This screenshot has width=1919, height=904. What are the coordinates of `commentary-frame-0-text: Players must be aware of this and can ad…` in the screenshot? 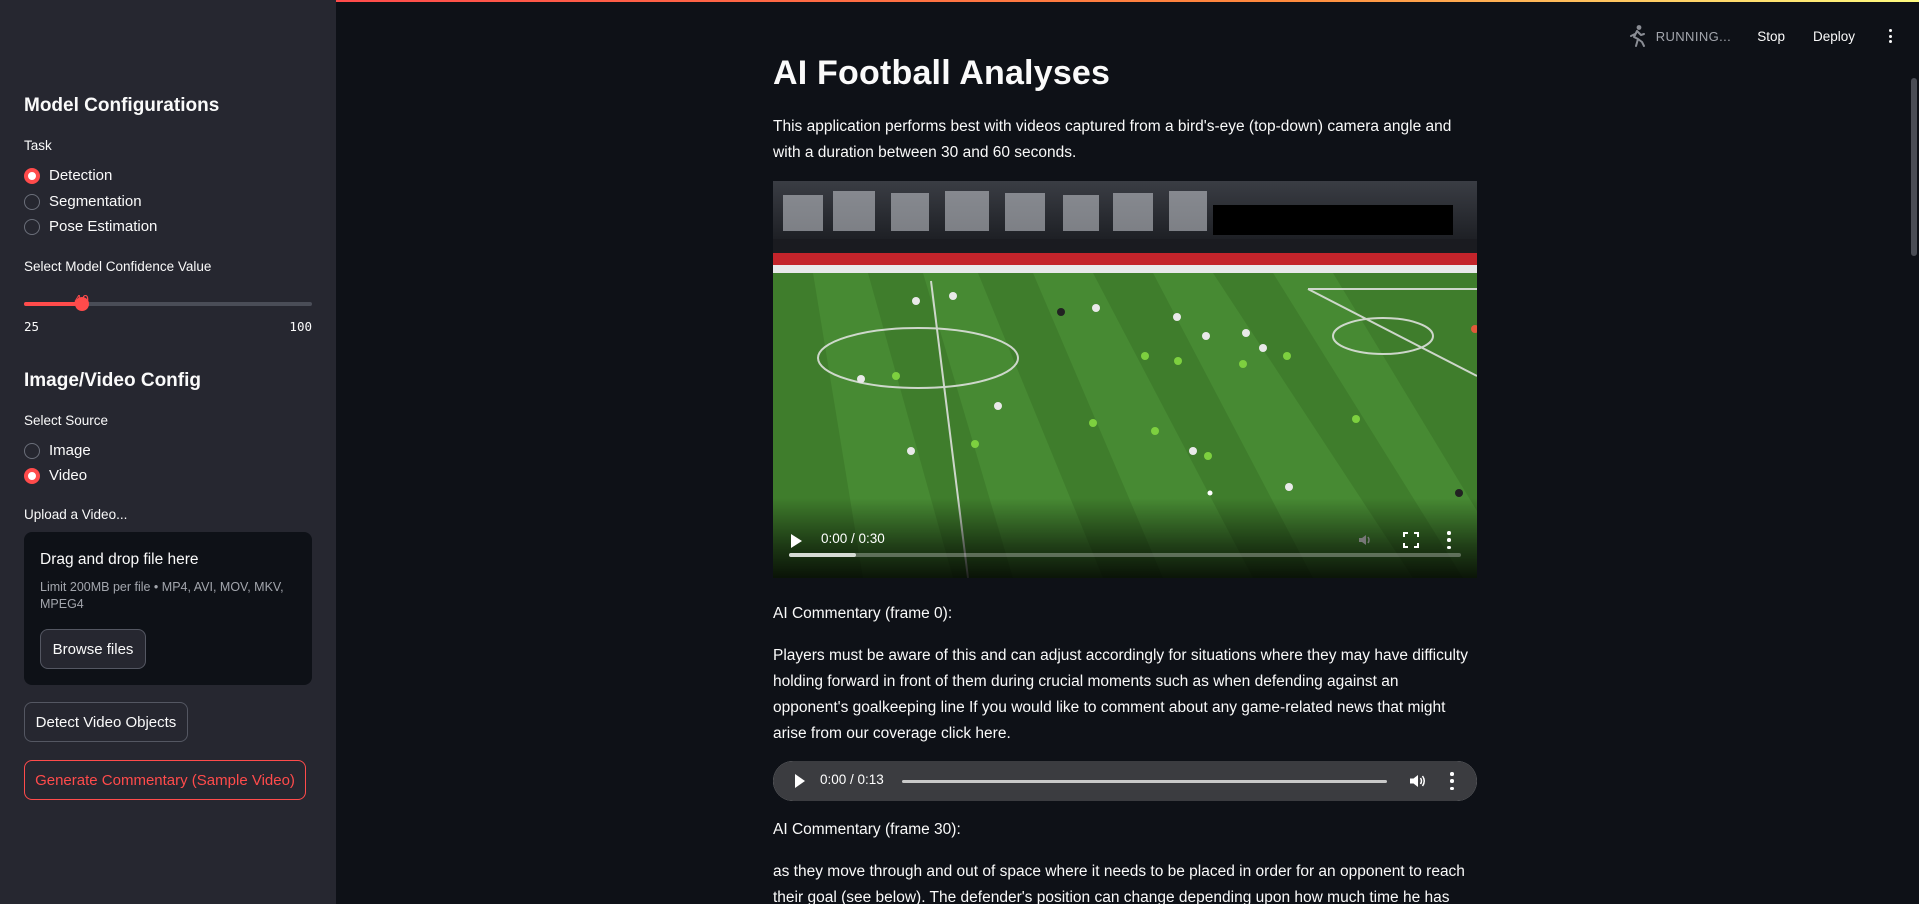 It's located at (1120, 694).